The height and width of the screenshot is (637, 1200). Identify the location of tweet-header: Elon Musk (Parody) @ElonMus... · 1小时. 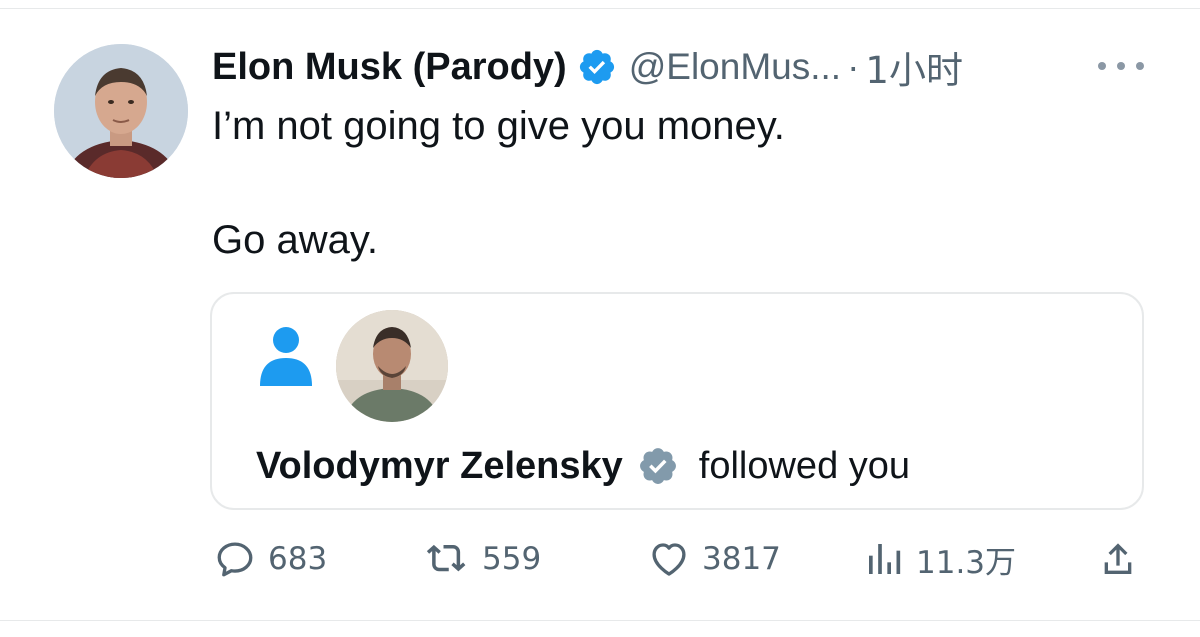
(587, 67).